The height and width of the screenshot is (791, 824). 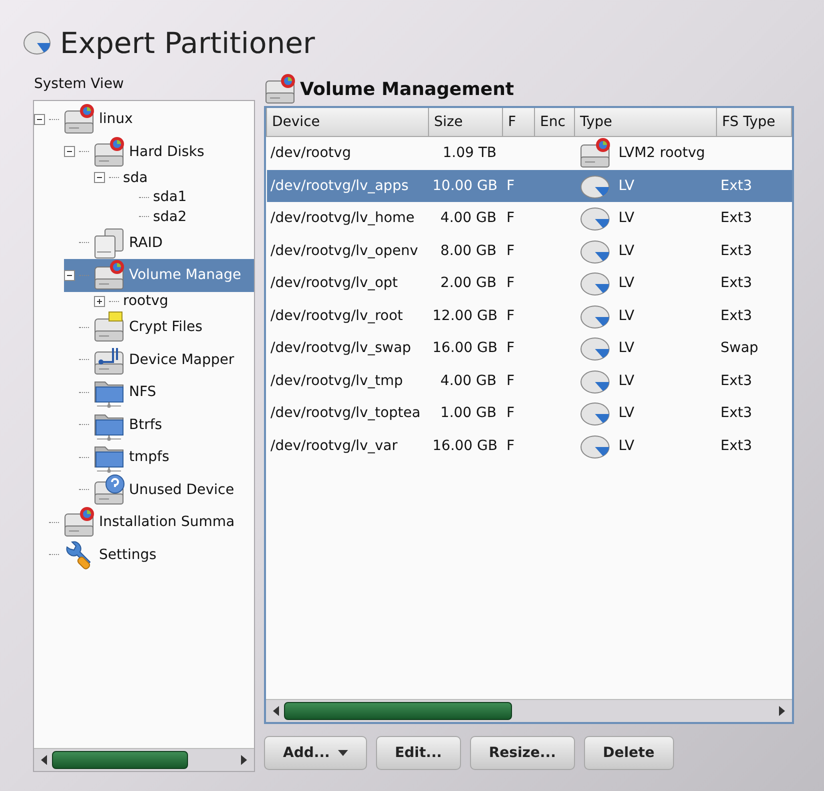 What do you see at coordinates (529, 380) in the screenshot?
I see `table-row: /dev/rootvg/lv_tmp 4.00 GB F LV Ext3` at bounding box center [529, 380].